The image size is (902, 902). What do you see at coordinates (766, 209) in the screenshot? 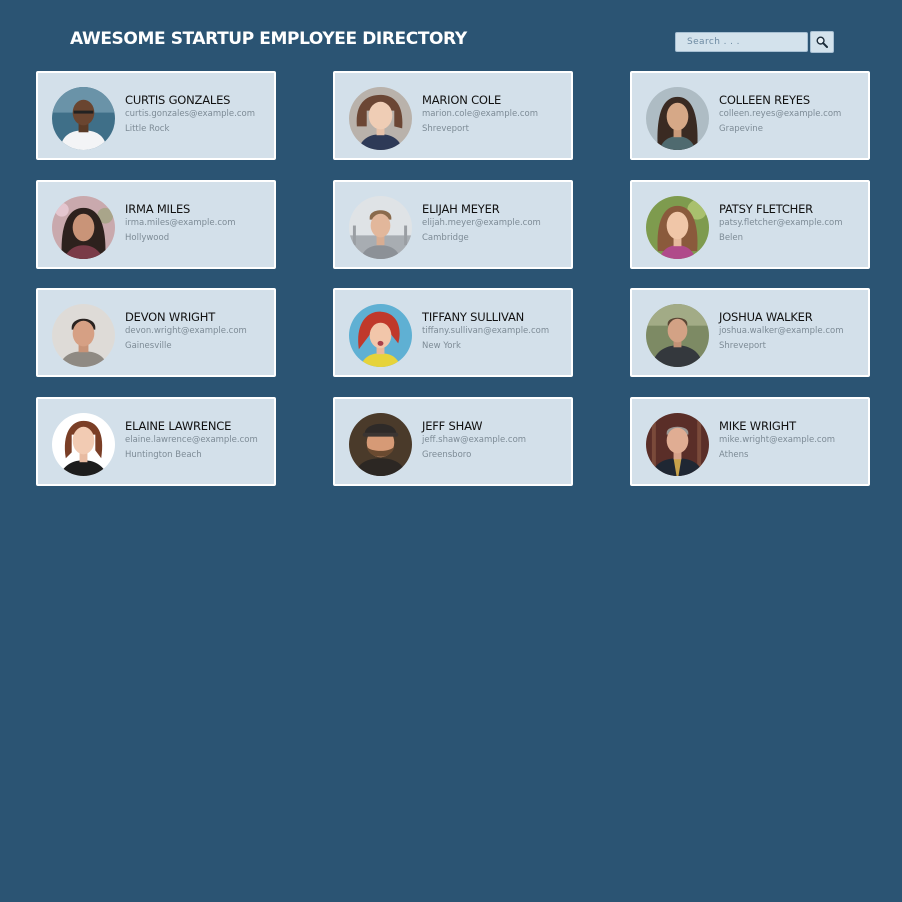
I see `employee-name: PATSY FLETCHER` at bounding box center [766, 209].